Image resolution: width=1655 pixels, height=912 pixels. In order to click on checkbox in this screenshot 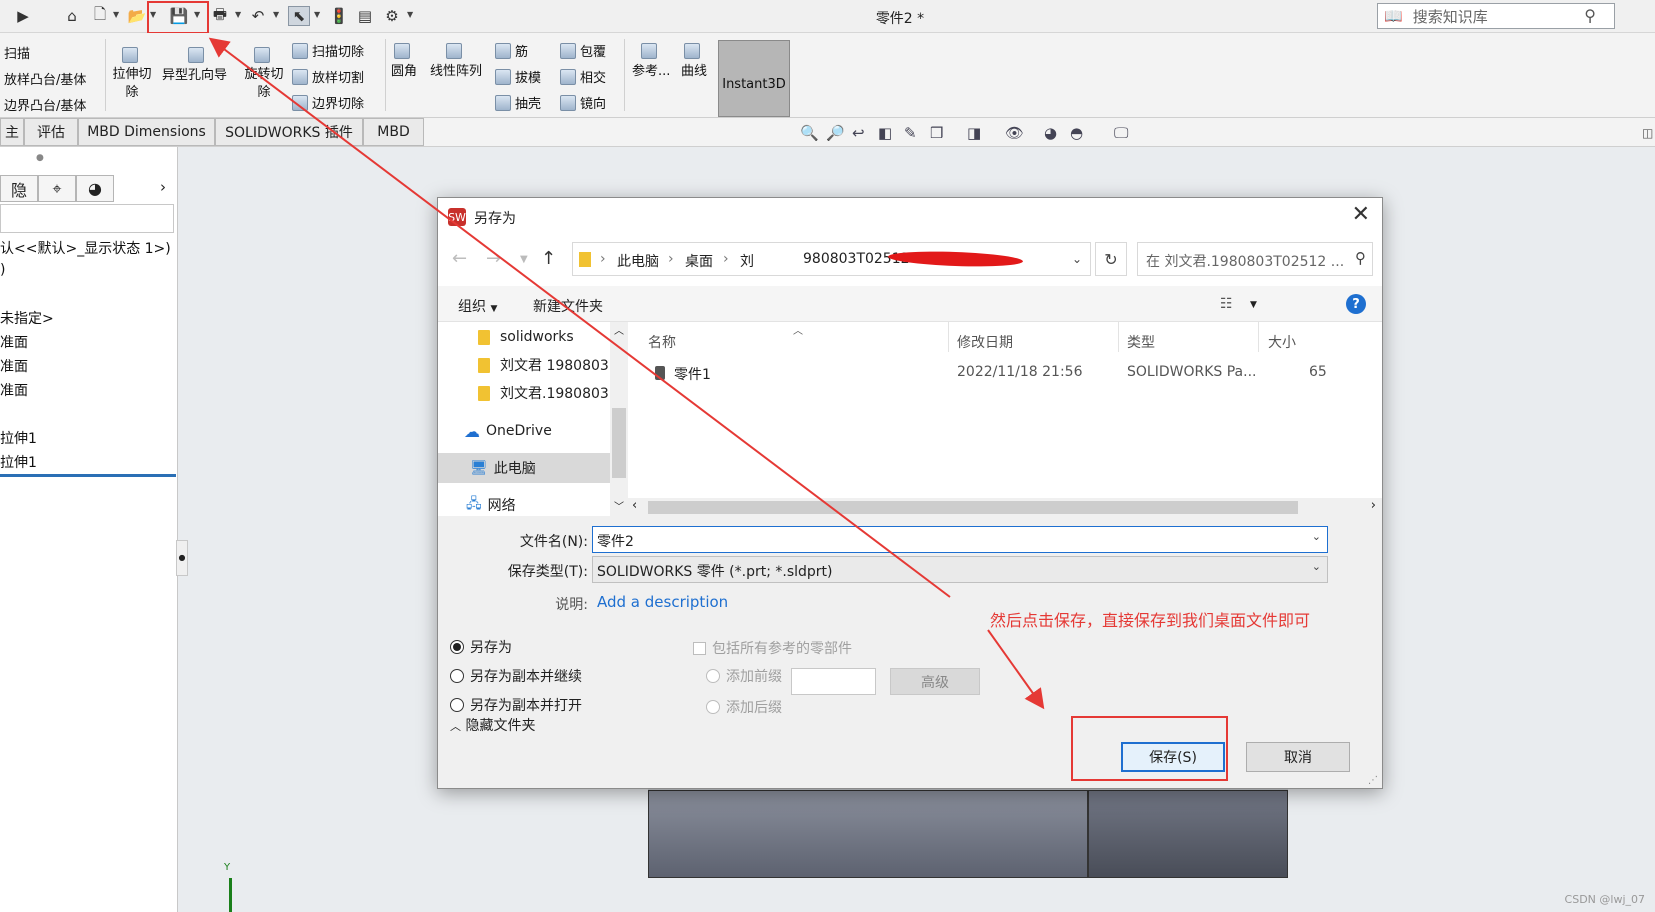, I will do `click(699, 648)`.